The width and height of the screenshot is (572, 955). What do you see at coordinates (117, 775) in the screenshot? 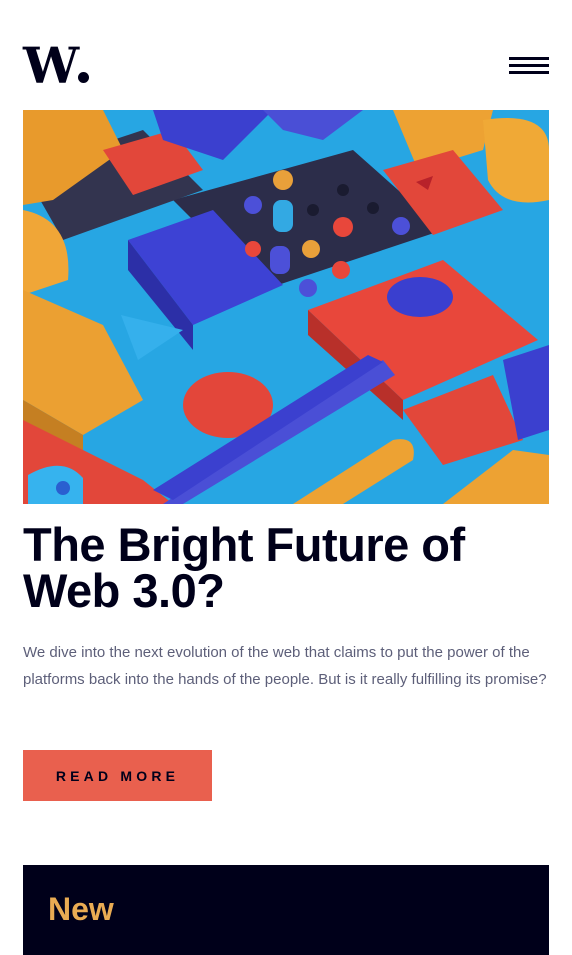
I see `read-more-button: READ MORE` at bounding box center [117, 775].